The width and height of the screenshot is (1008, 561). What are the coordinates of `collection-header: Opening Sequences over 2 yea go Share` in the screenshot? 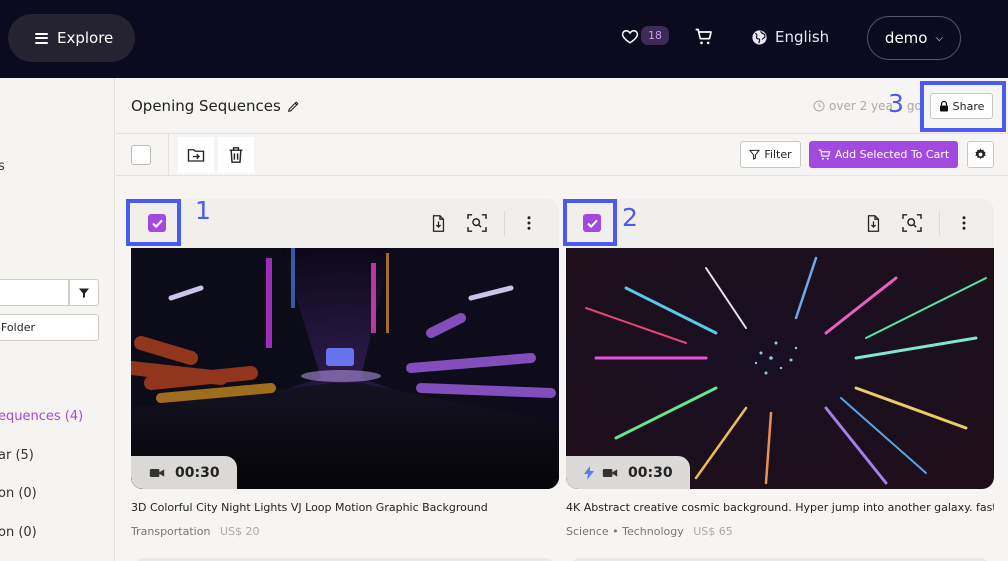 It's located at (562, 106).